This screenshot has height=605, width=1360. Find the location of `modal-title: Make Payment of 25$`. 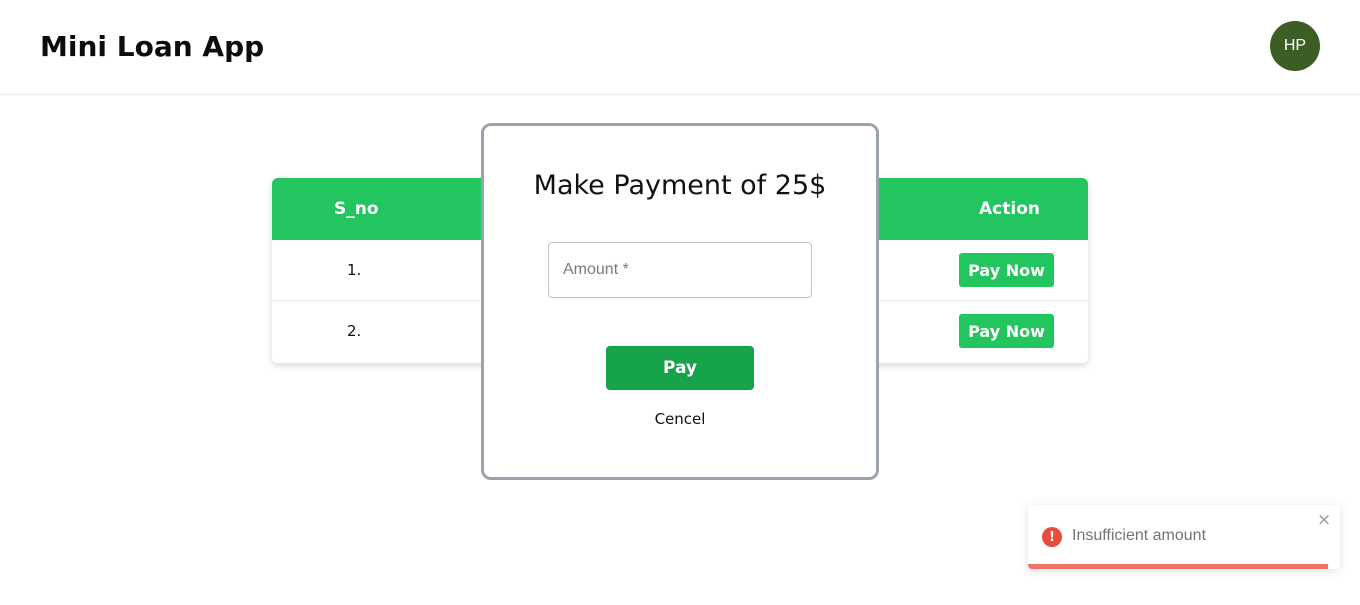

modal-title: Make Payment of 25$ is located at coordinates (680, 185).